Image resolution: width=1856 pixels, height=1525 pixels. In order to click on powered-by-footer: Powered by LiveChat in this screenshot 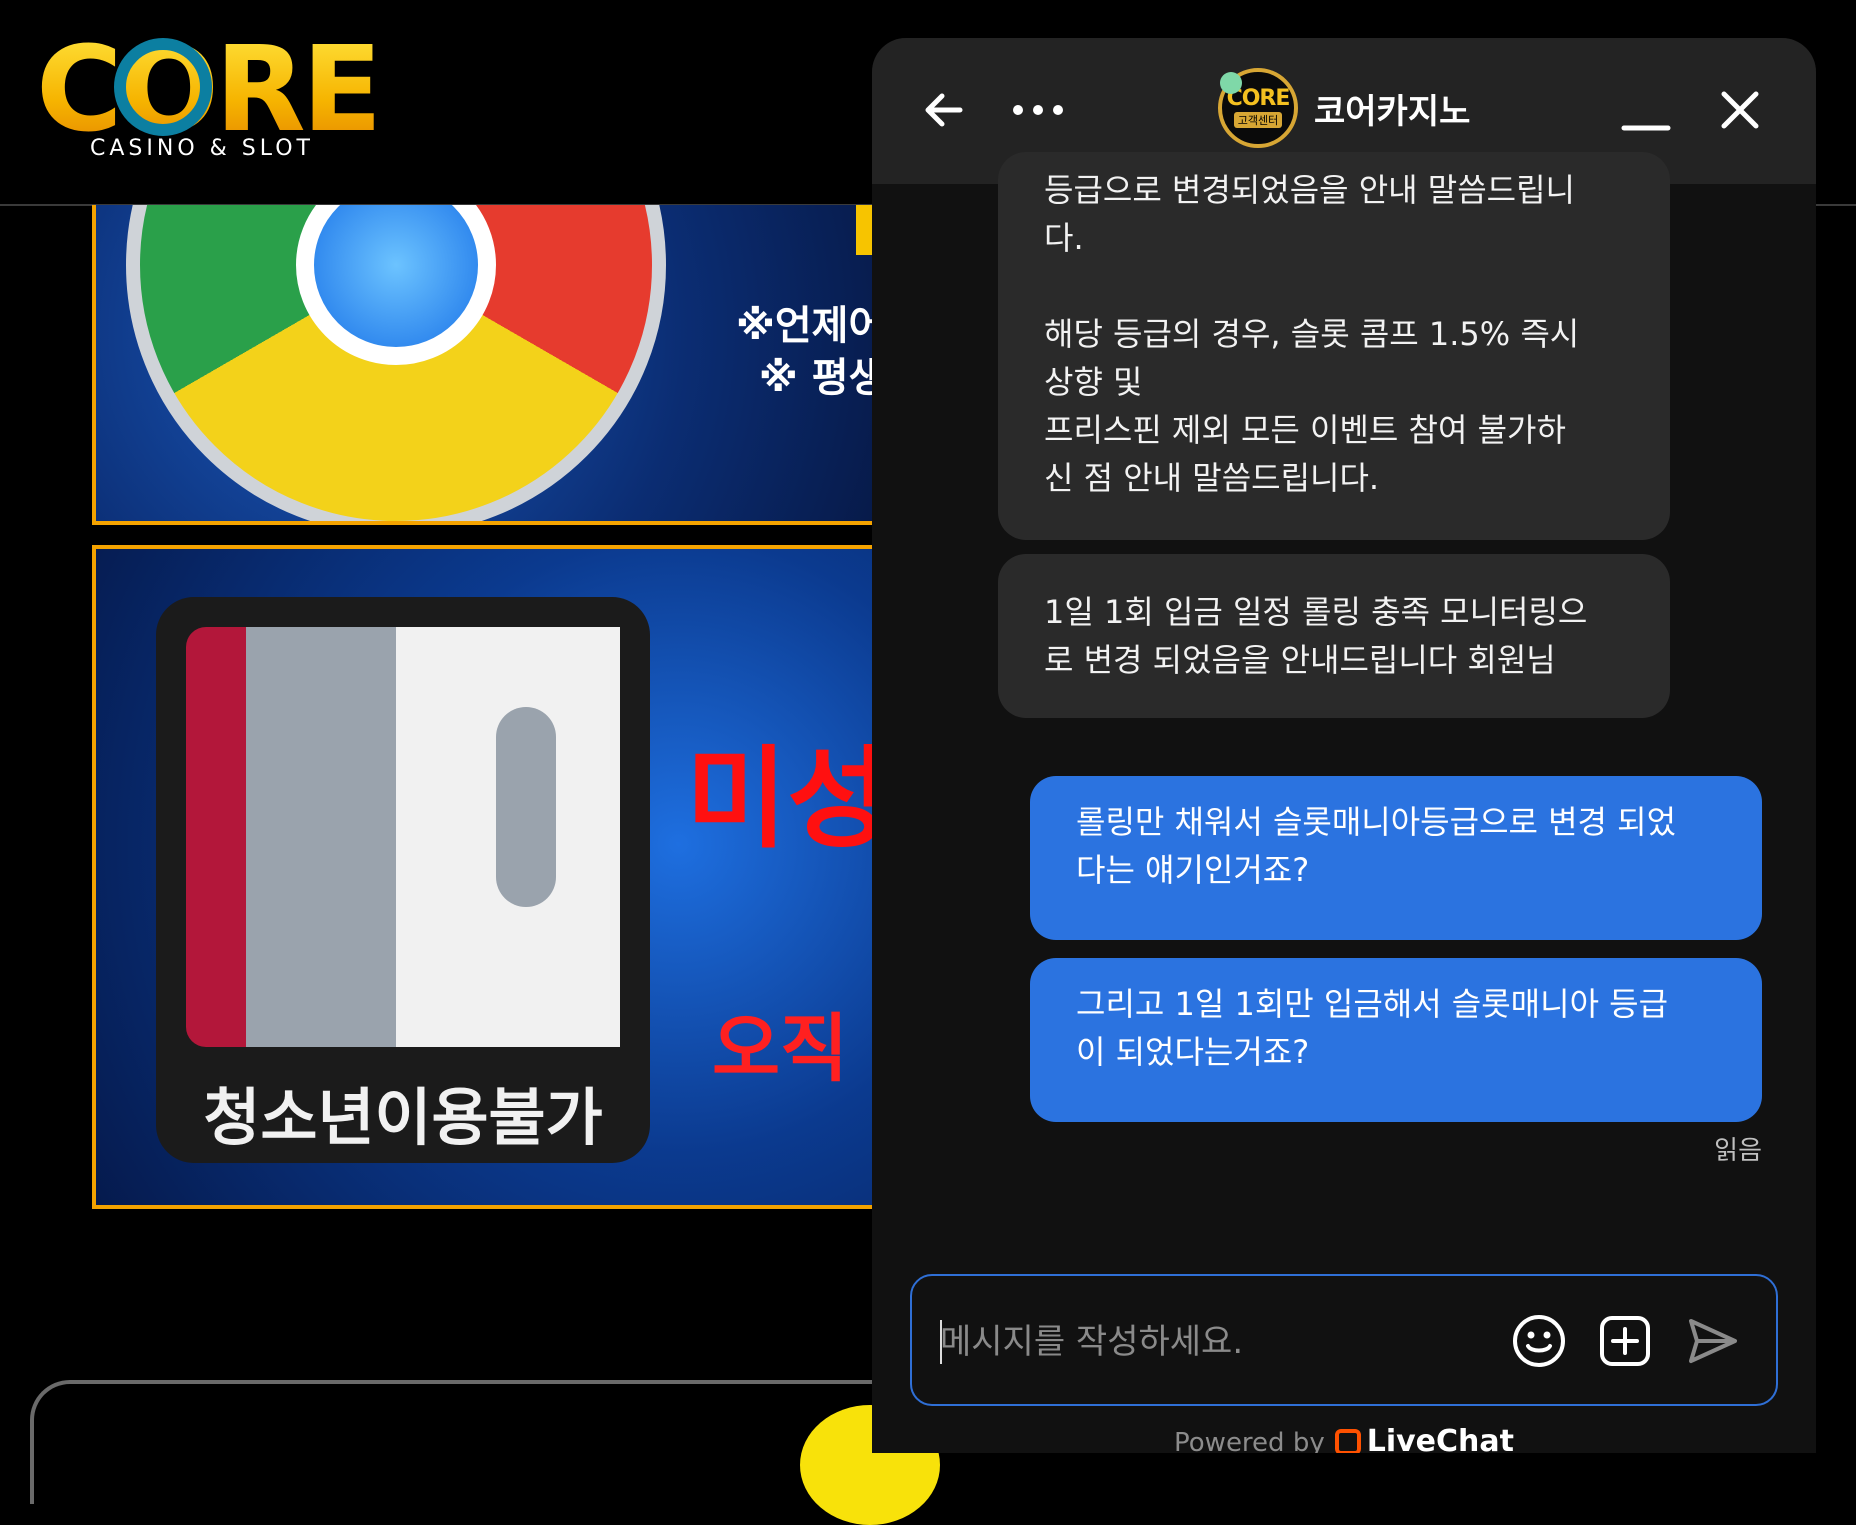, I will do `click(1344, 1438)`.